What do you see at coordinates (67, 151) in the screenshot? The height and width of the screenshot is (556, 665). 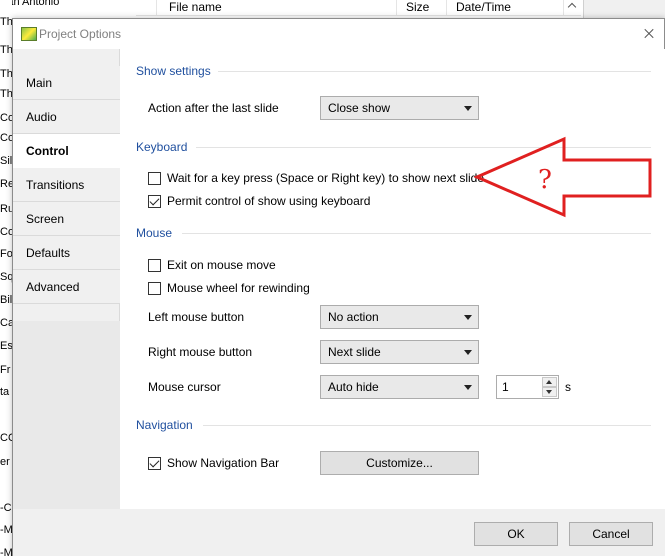 I see `tab-control: Control` at bounding box center [67, 151].